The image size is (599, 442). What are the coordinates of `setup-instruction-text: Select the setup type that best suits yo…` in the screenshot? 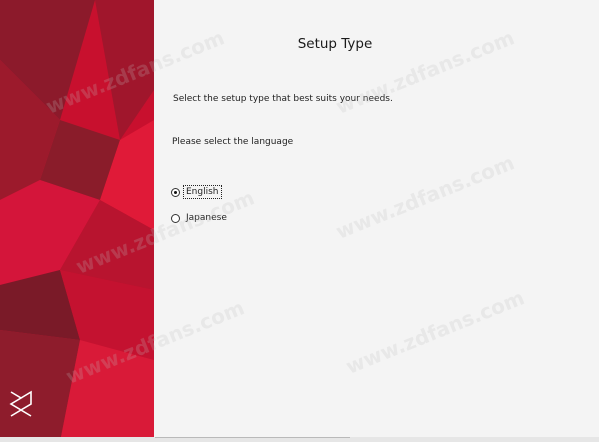 It's located at (283, 99).